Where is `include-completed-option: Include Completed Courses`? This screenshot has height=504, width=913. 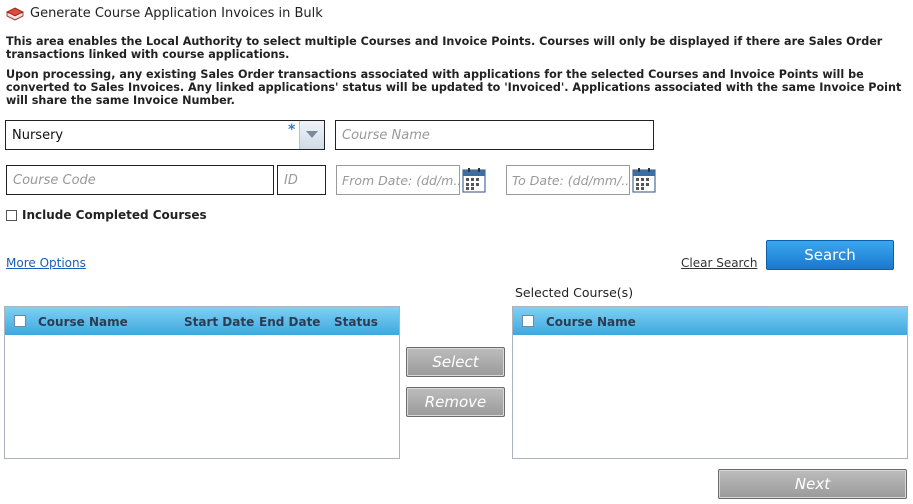 include-completed-option: Include Completed Courses is located at coordinates (106, 215).